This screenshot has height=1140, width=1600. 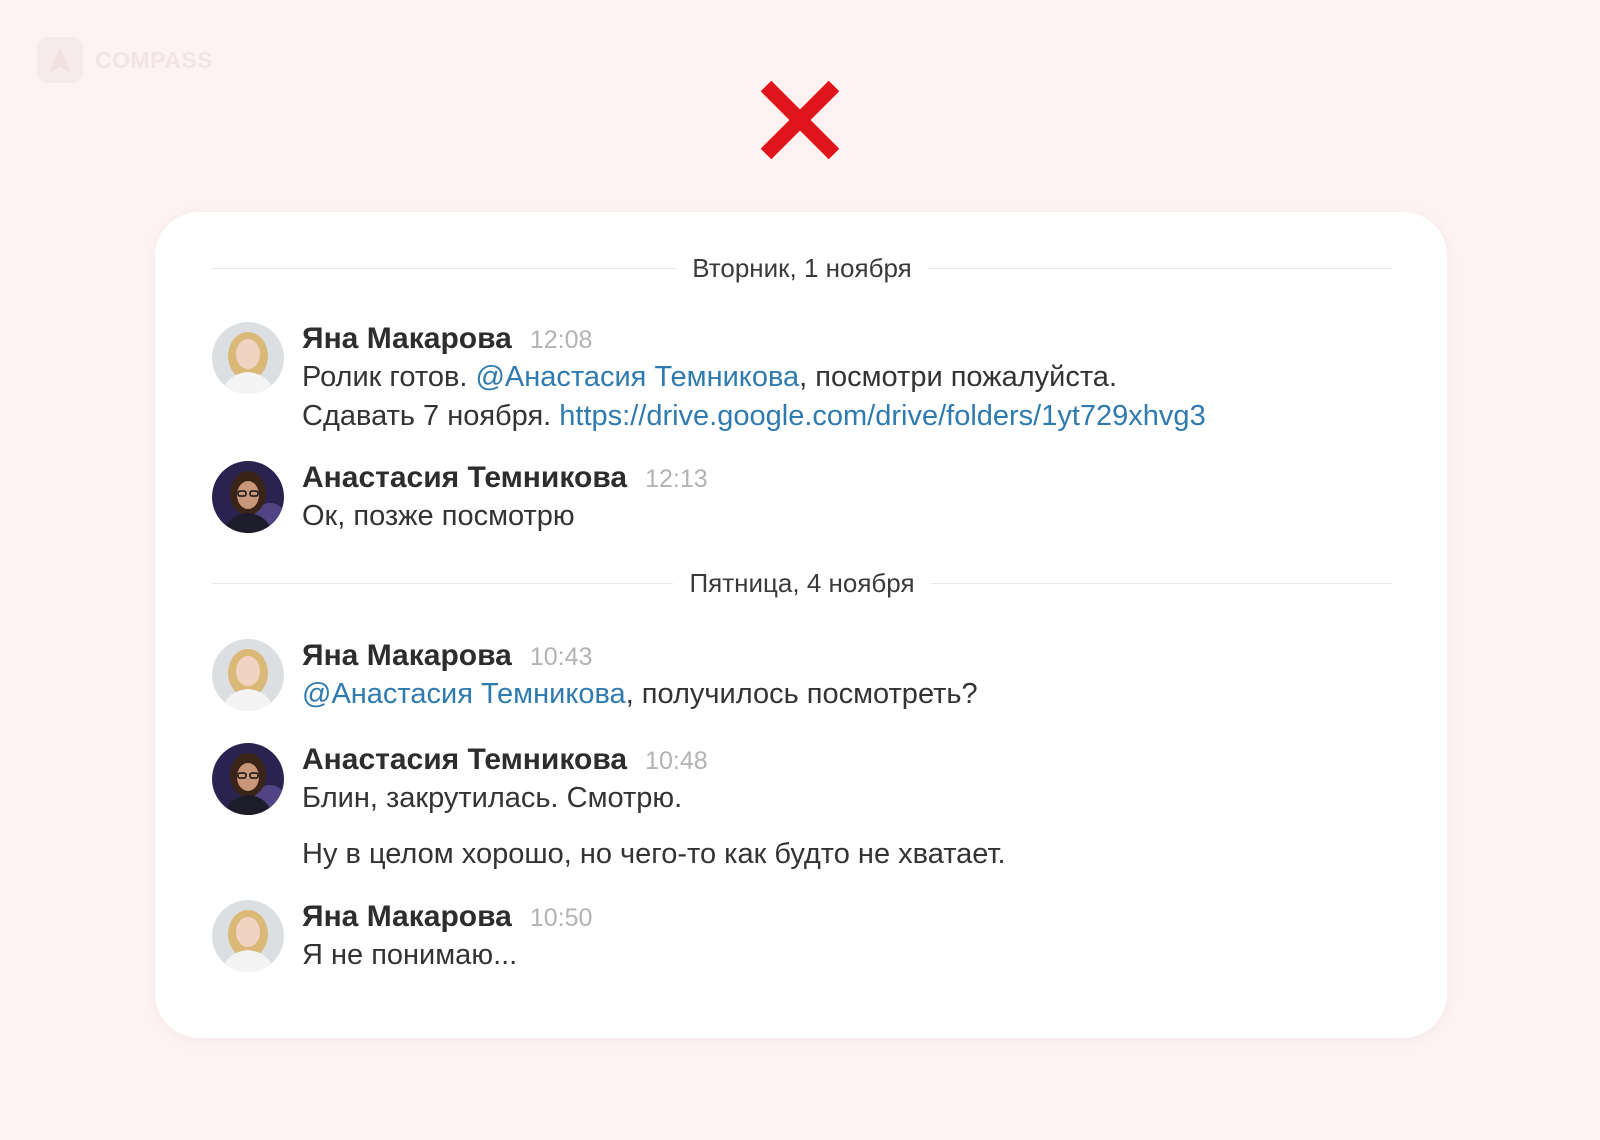 What do you see at coordinates (852, 479) in the screenshot?
I see `message-header: Анастасия Темникова 12:13` at bounding box center [852, 479].